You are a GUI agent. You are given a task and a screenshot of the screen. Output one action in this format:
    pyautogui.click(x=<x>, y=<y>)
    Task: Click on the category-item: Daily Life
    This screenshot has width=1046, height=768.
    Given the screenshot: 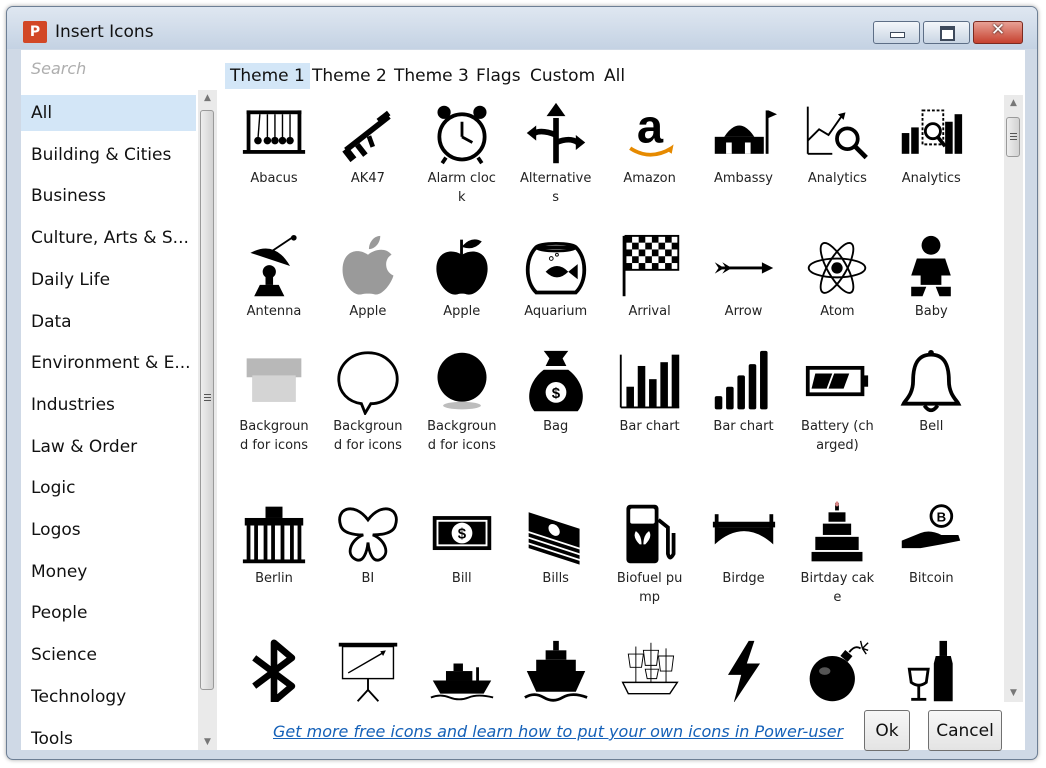 What is the action you would take?
    pyautogui.click(x=108, y=280)
    